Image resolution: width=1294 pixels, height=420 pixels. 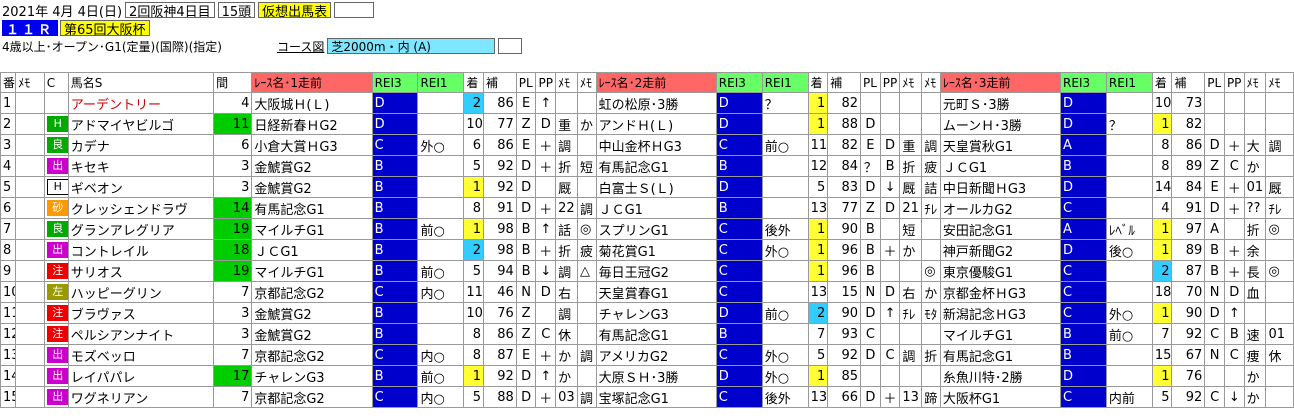 What do you see at coordinates (141, 397) in the screenshot?
I see `horse-name: ワグネリアン` at bounding box center [141, 397].